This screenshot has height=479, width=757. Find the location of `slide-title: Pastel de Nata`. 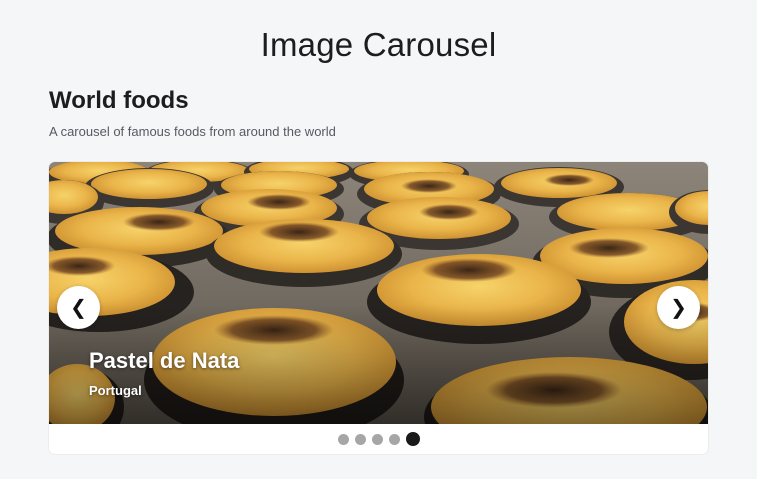

slide-title: Pastel de Nata is located at coordinates (164, 360).